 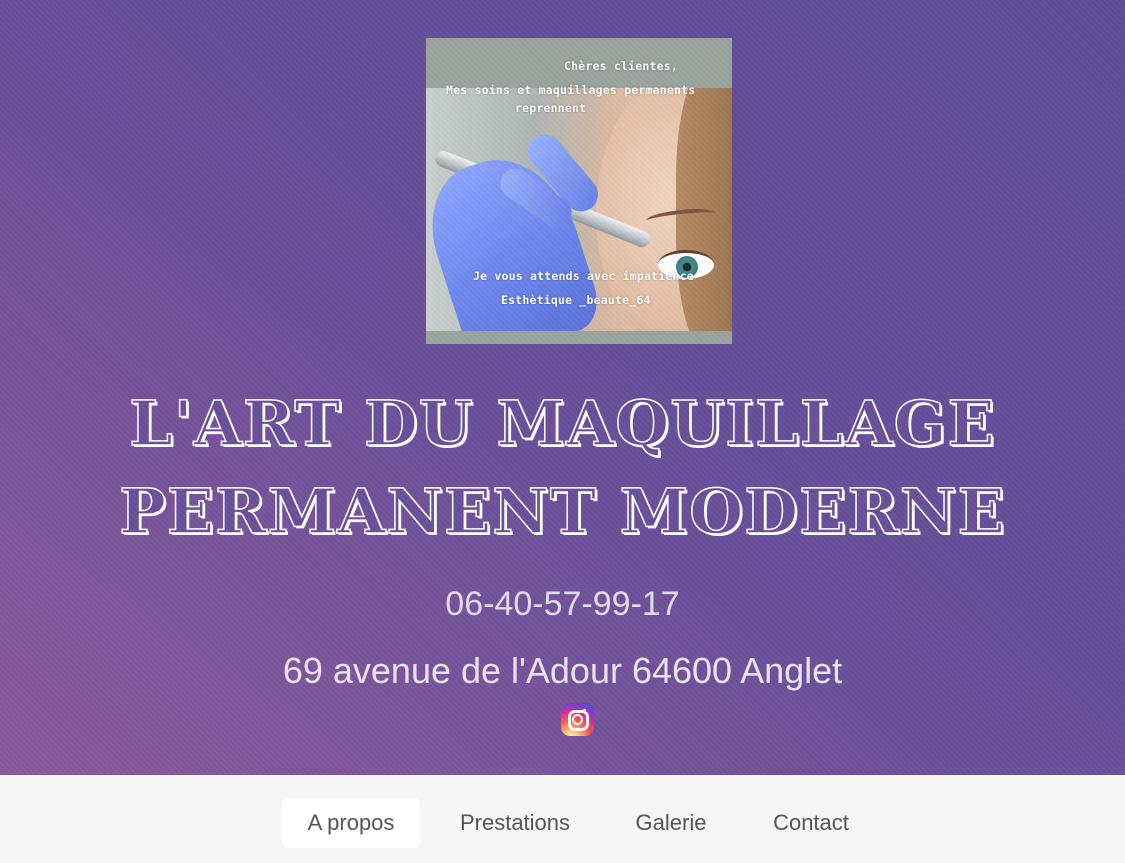 What do you see at coordinates (576, 300) in the screenshot?
I see `photo-caption-line: Esthètique _beaute_64` at bounding box center [576, 300].